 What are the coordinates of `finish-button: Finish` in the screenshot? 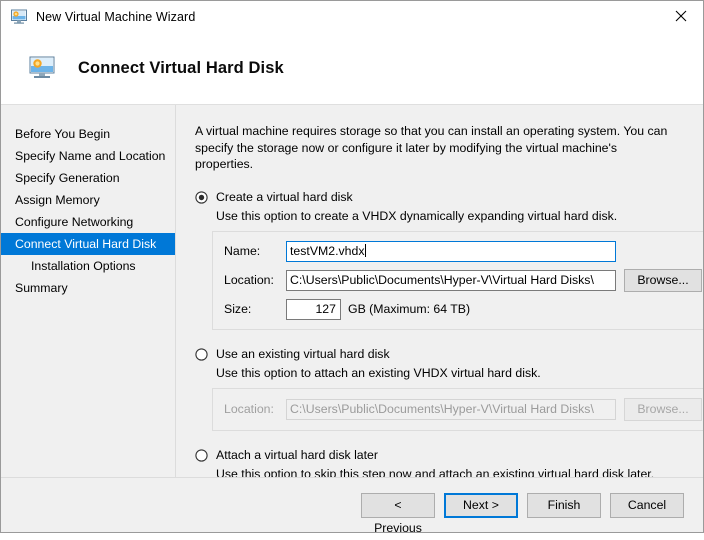 It's located at (564, 505).